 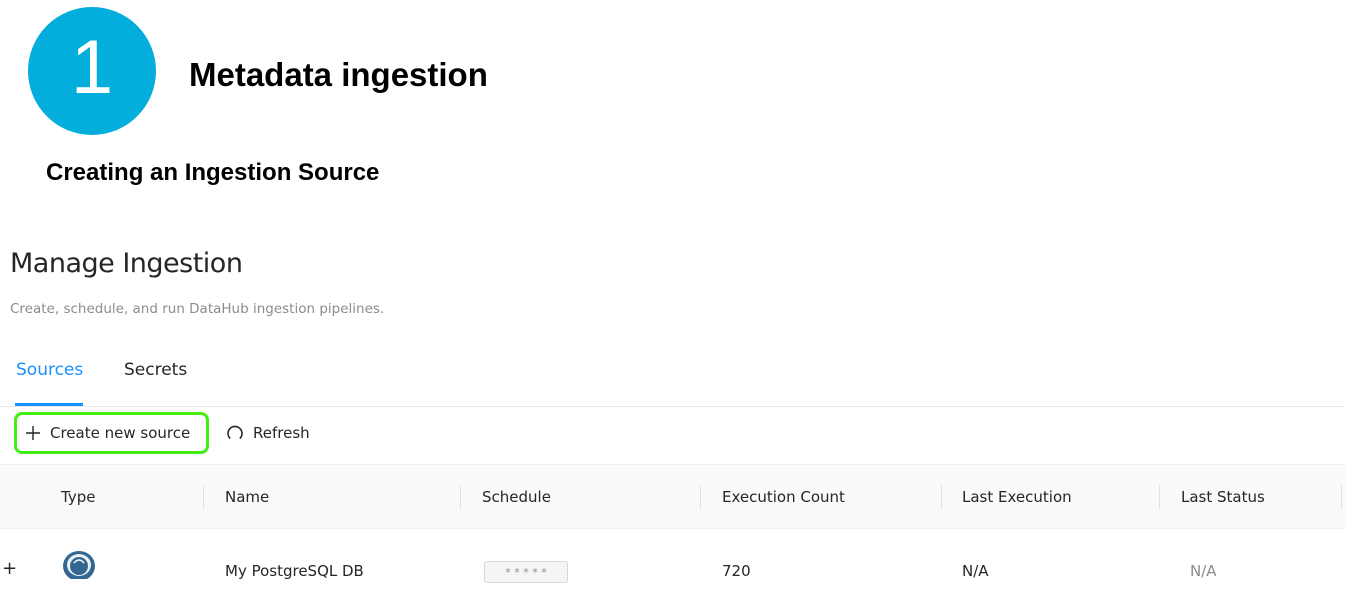 What do you see at coordinates (155, 370) in the screenshot?
I see `tab-secrets: Secrets` at bounding box center [155, 370].